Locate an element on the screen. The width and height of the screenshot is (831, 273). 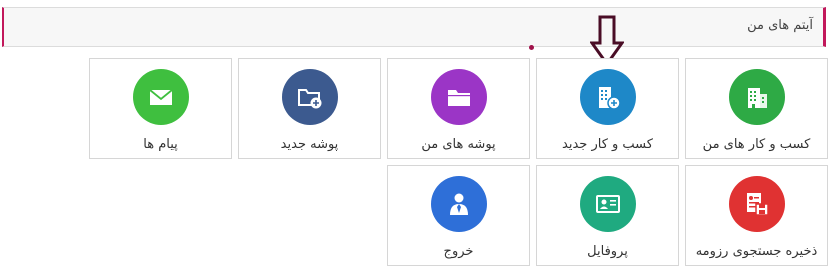
section-header: آیتم های من is located at coordinates (414, 27).